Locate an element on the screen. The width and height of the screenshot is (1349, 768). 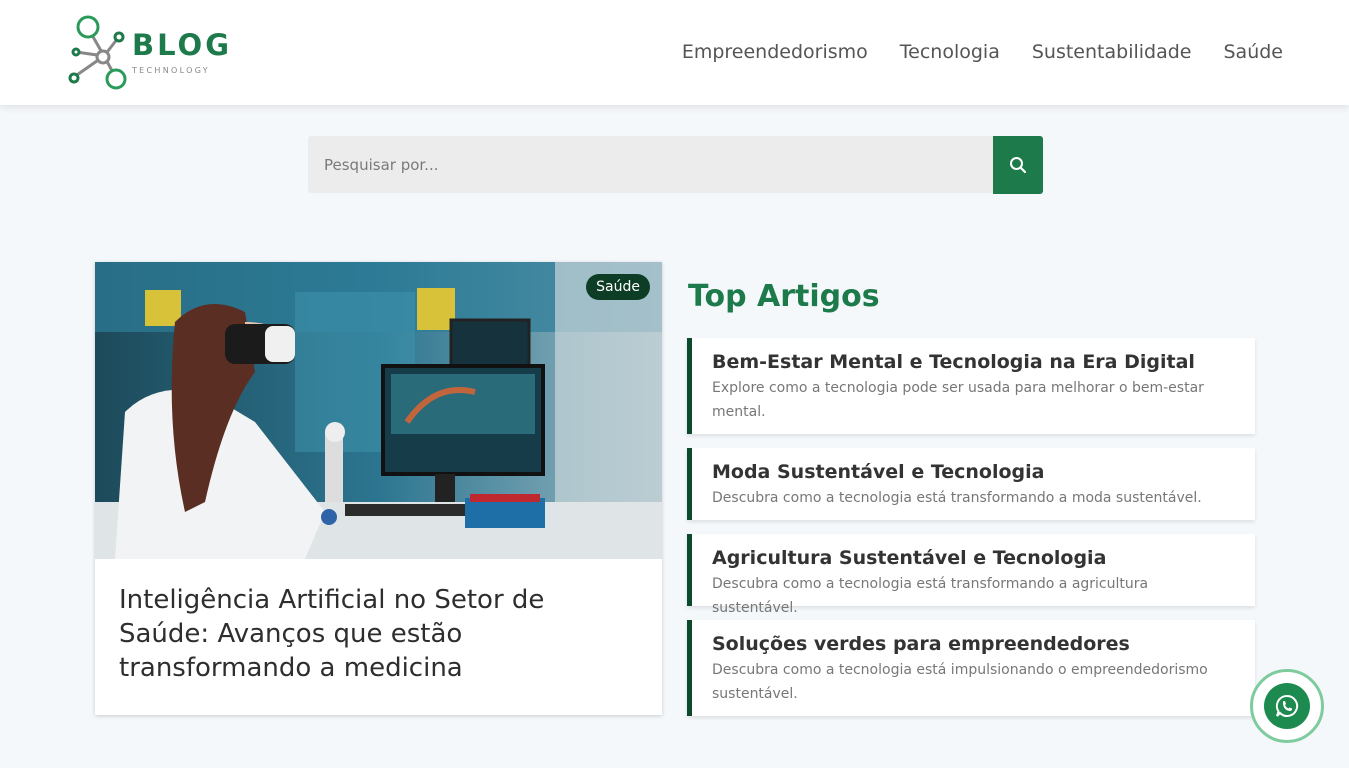
search-icon is located at coordinates (1018, 165).